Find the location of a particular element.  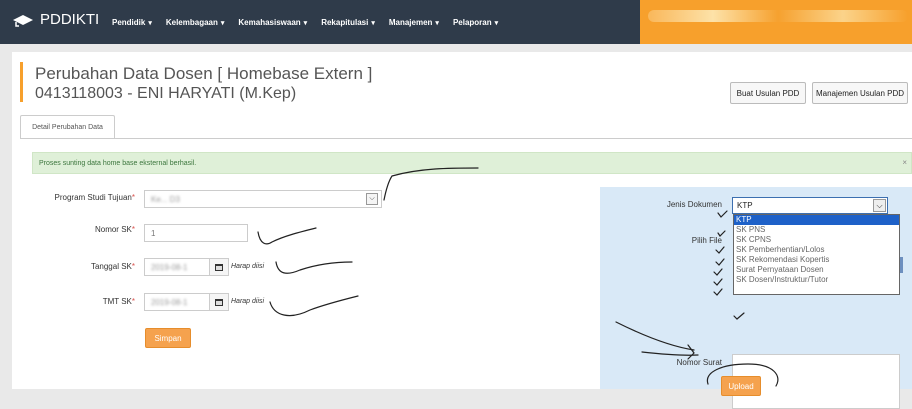

option-surat-pernyataan: Surat Pernyataan Dosen is located at coordinates (816, 270).